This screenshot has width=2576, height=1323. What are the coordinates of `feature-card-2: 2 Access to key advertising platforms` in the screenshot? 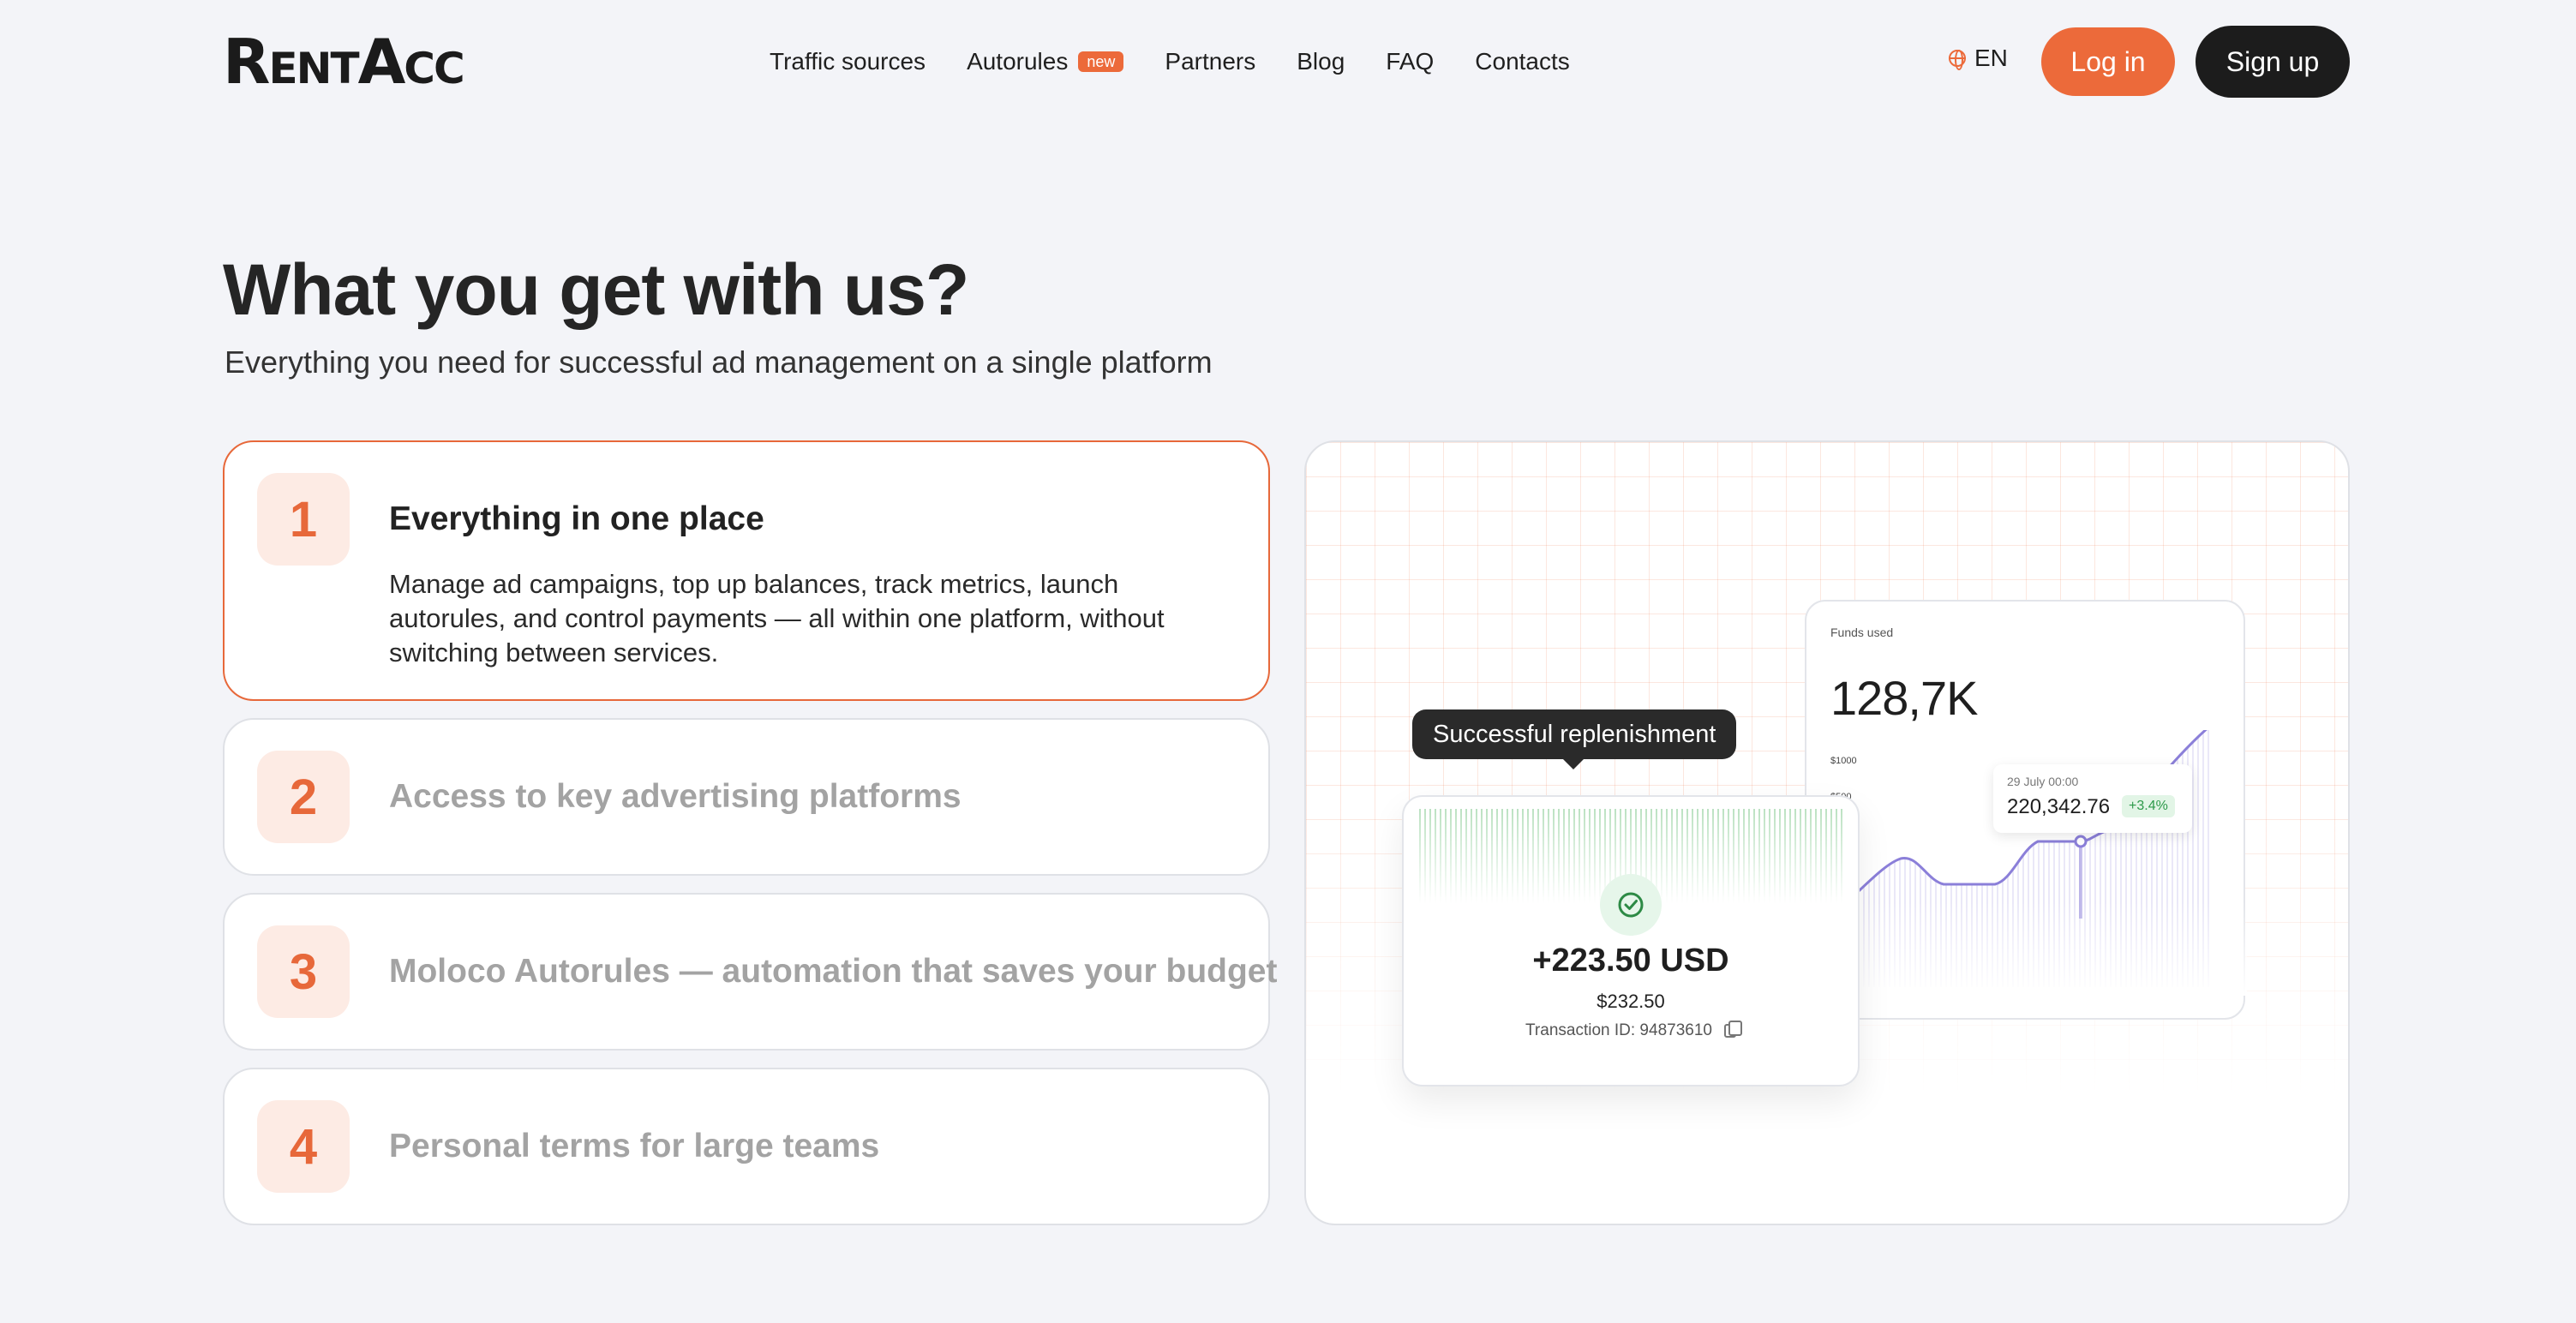 It's located at (746, 797).